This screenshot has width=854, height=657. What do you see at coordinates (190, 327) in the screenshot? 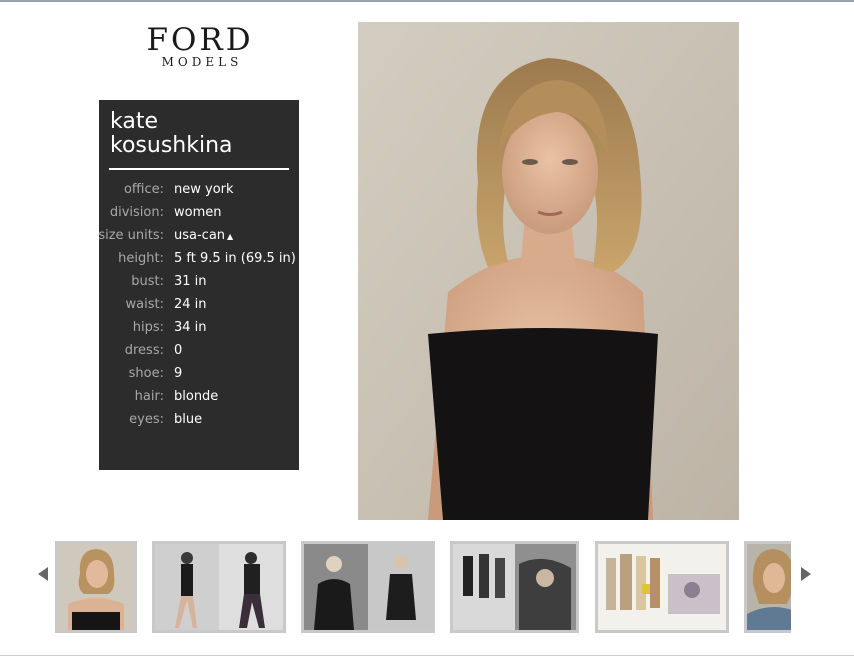
I see `stat-value: 34 in` at bounding box center [190, 327].